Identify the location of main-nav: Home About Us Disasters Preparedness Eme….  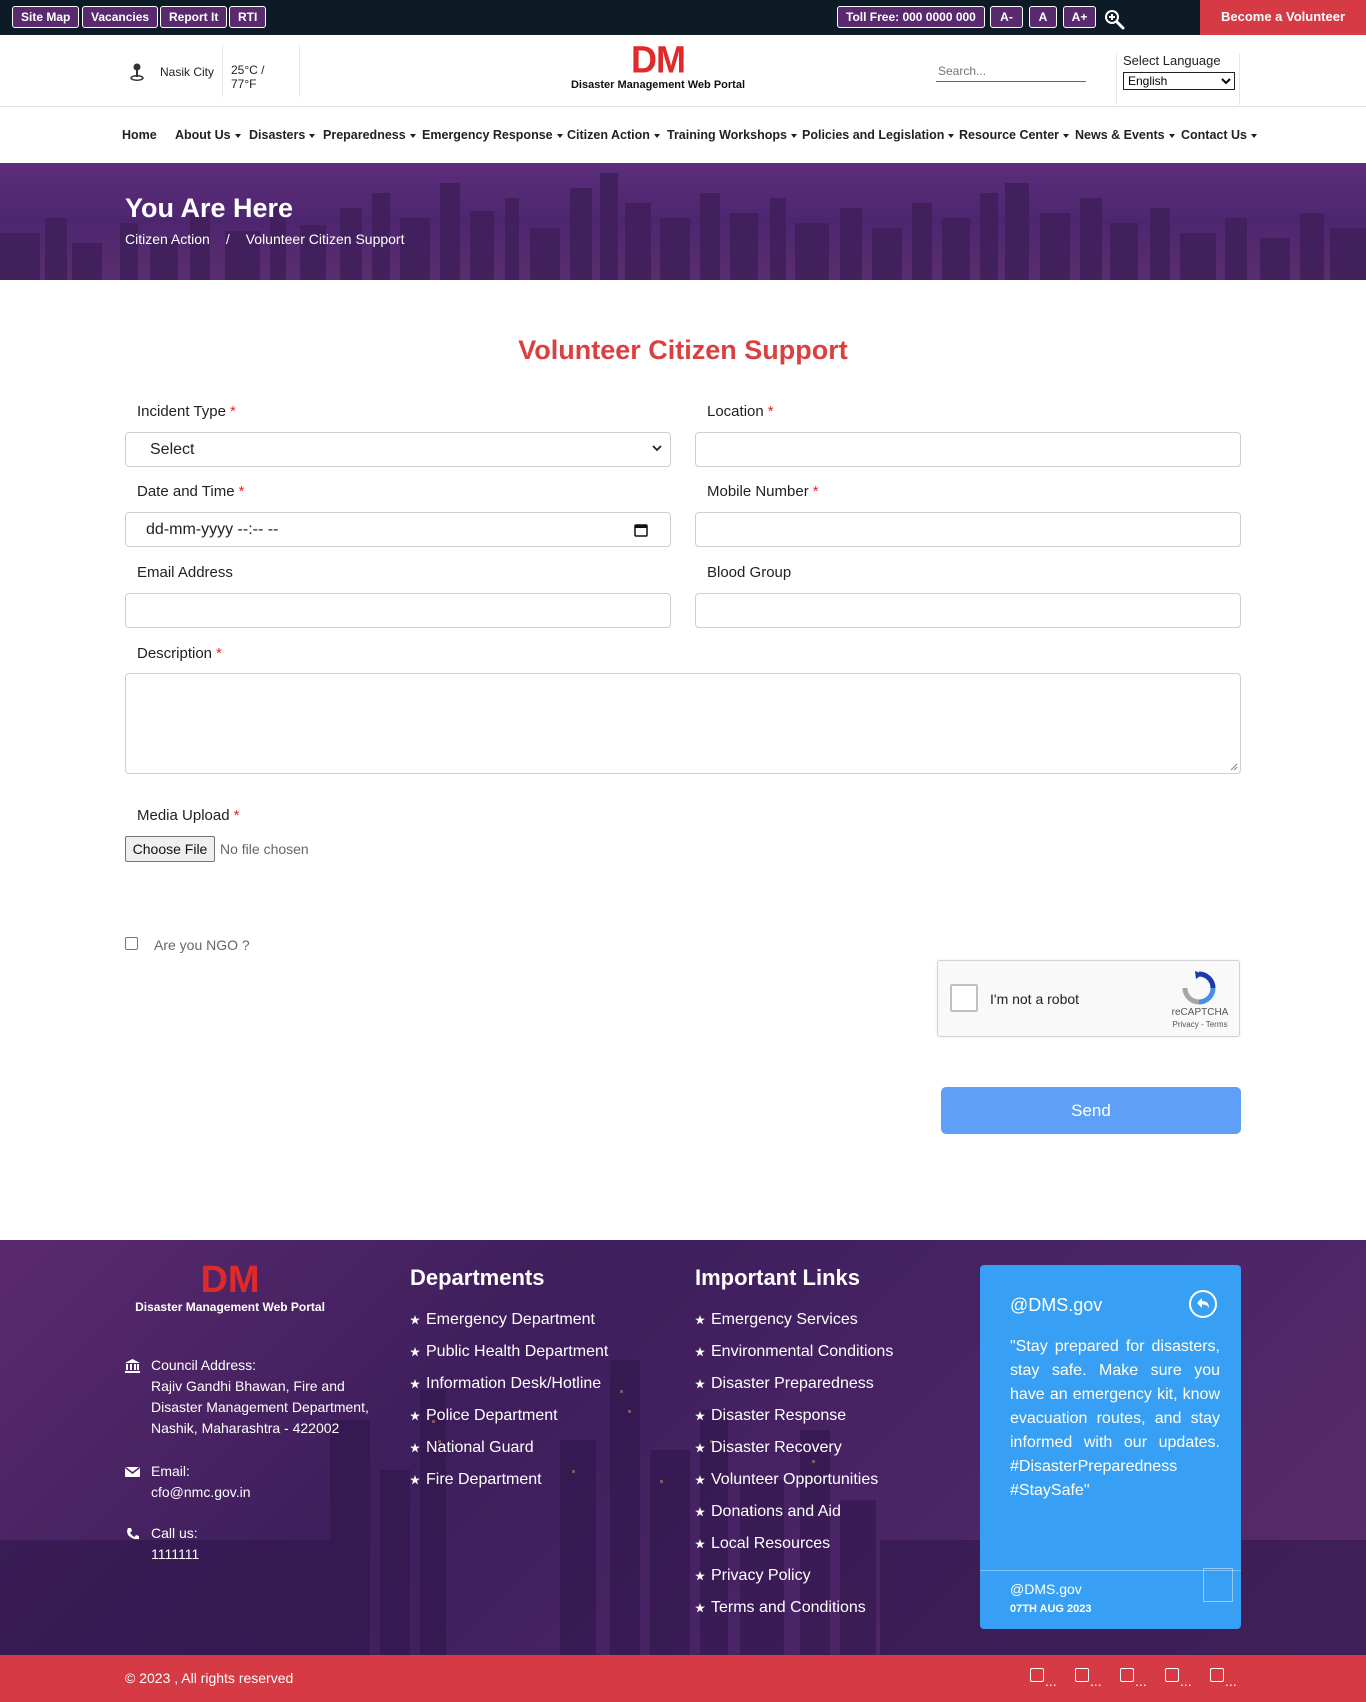
(683, 135).